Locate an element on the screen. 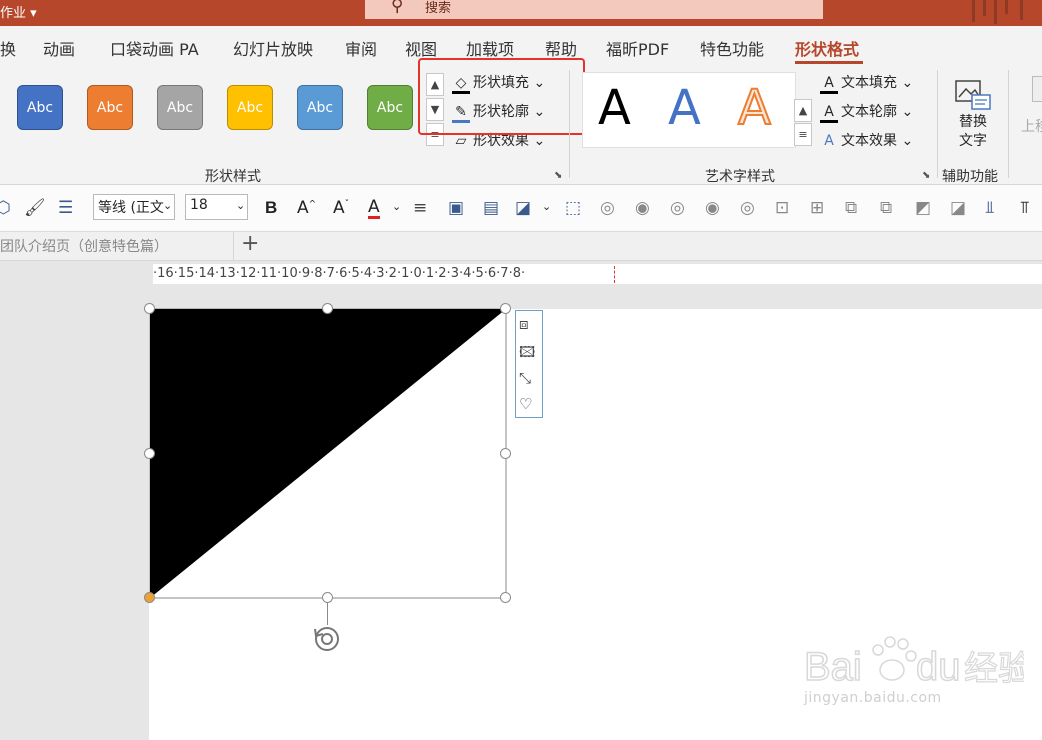  format-painter-icon: 🖌 is located at coordinates (35, 208).